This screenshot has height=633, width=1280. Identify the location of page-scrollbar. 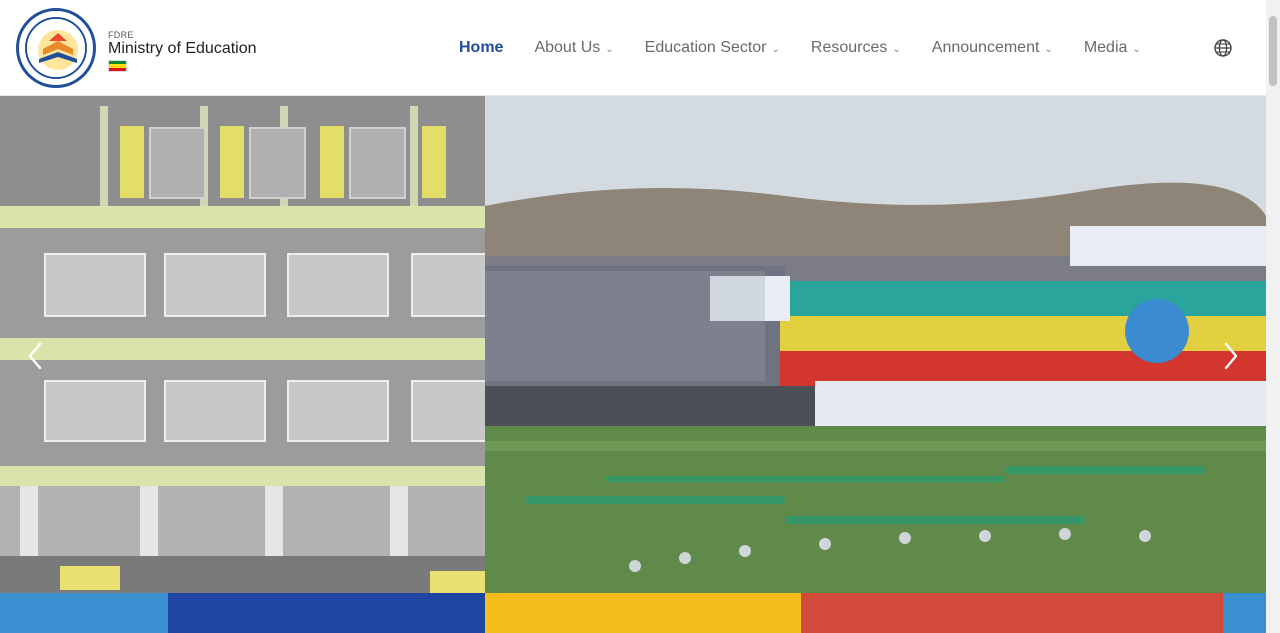
(1273, 316).